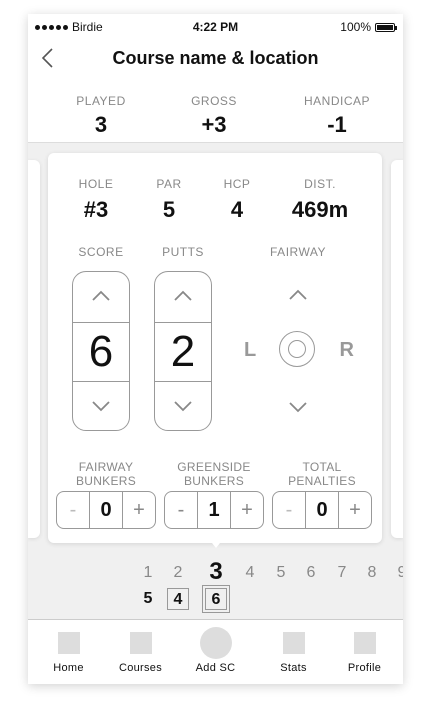  I want to click on label-line: TOTAL, so click(322, 467).